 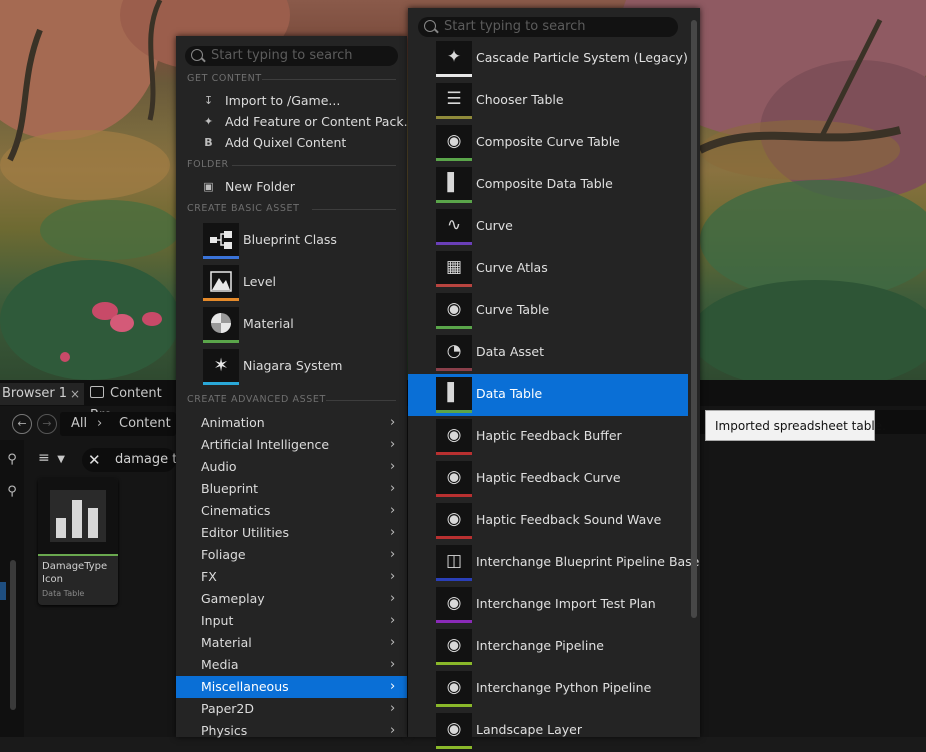 What do you see at coordinates (548, 101) in the screenshot?
I see `submenu-item: ☰ Chooser Table` at bounding box center [548, 101].